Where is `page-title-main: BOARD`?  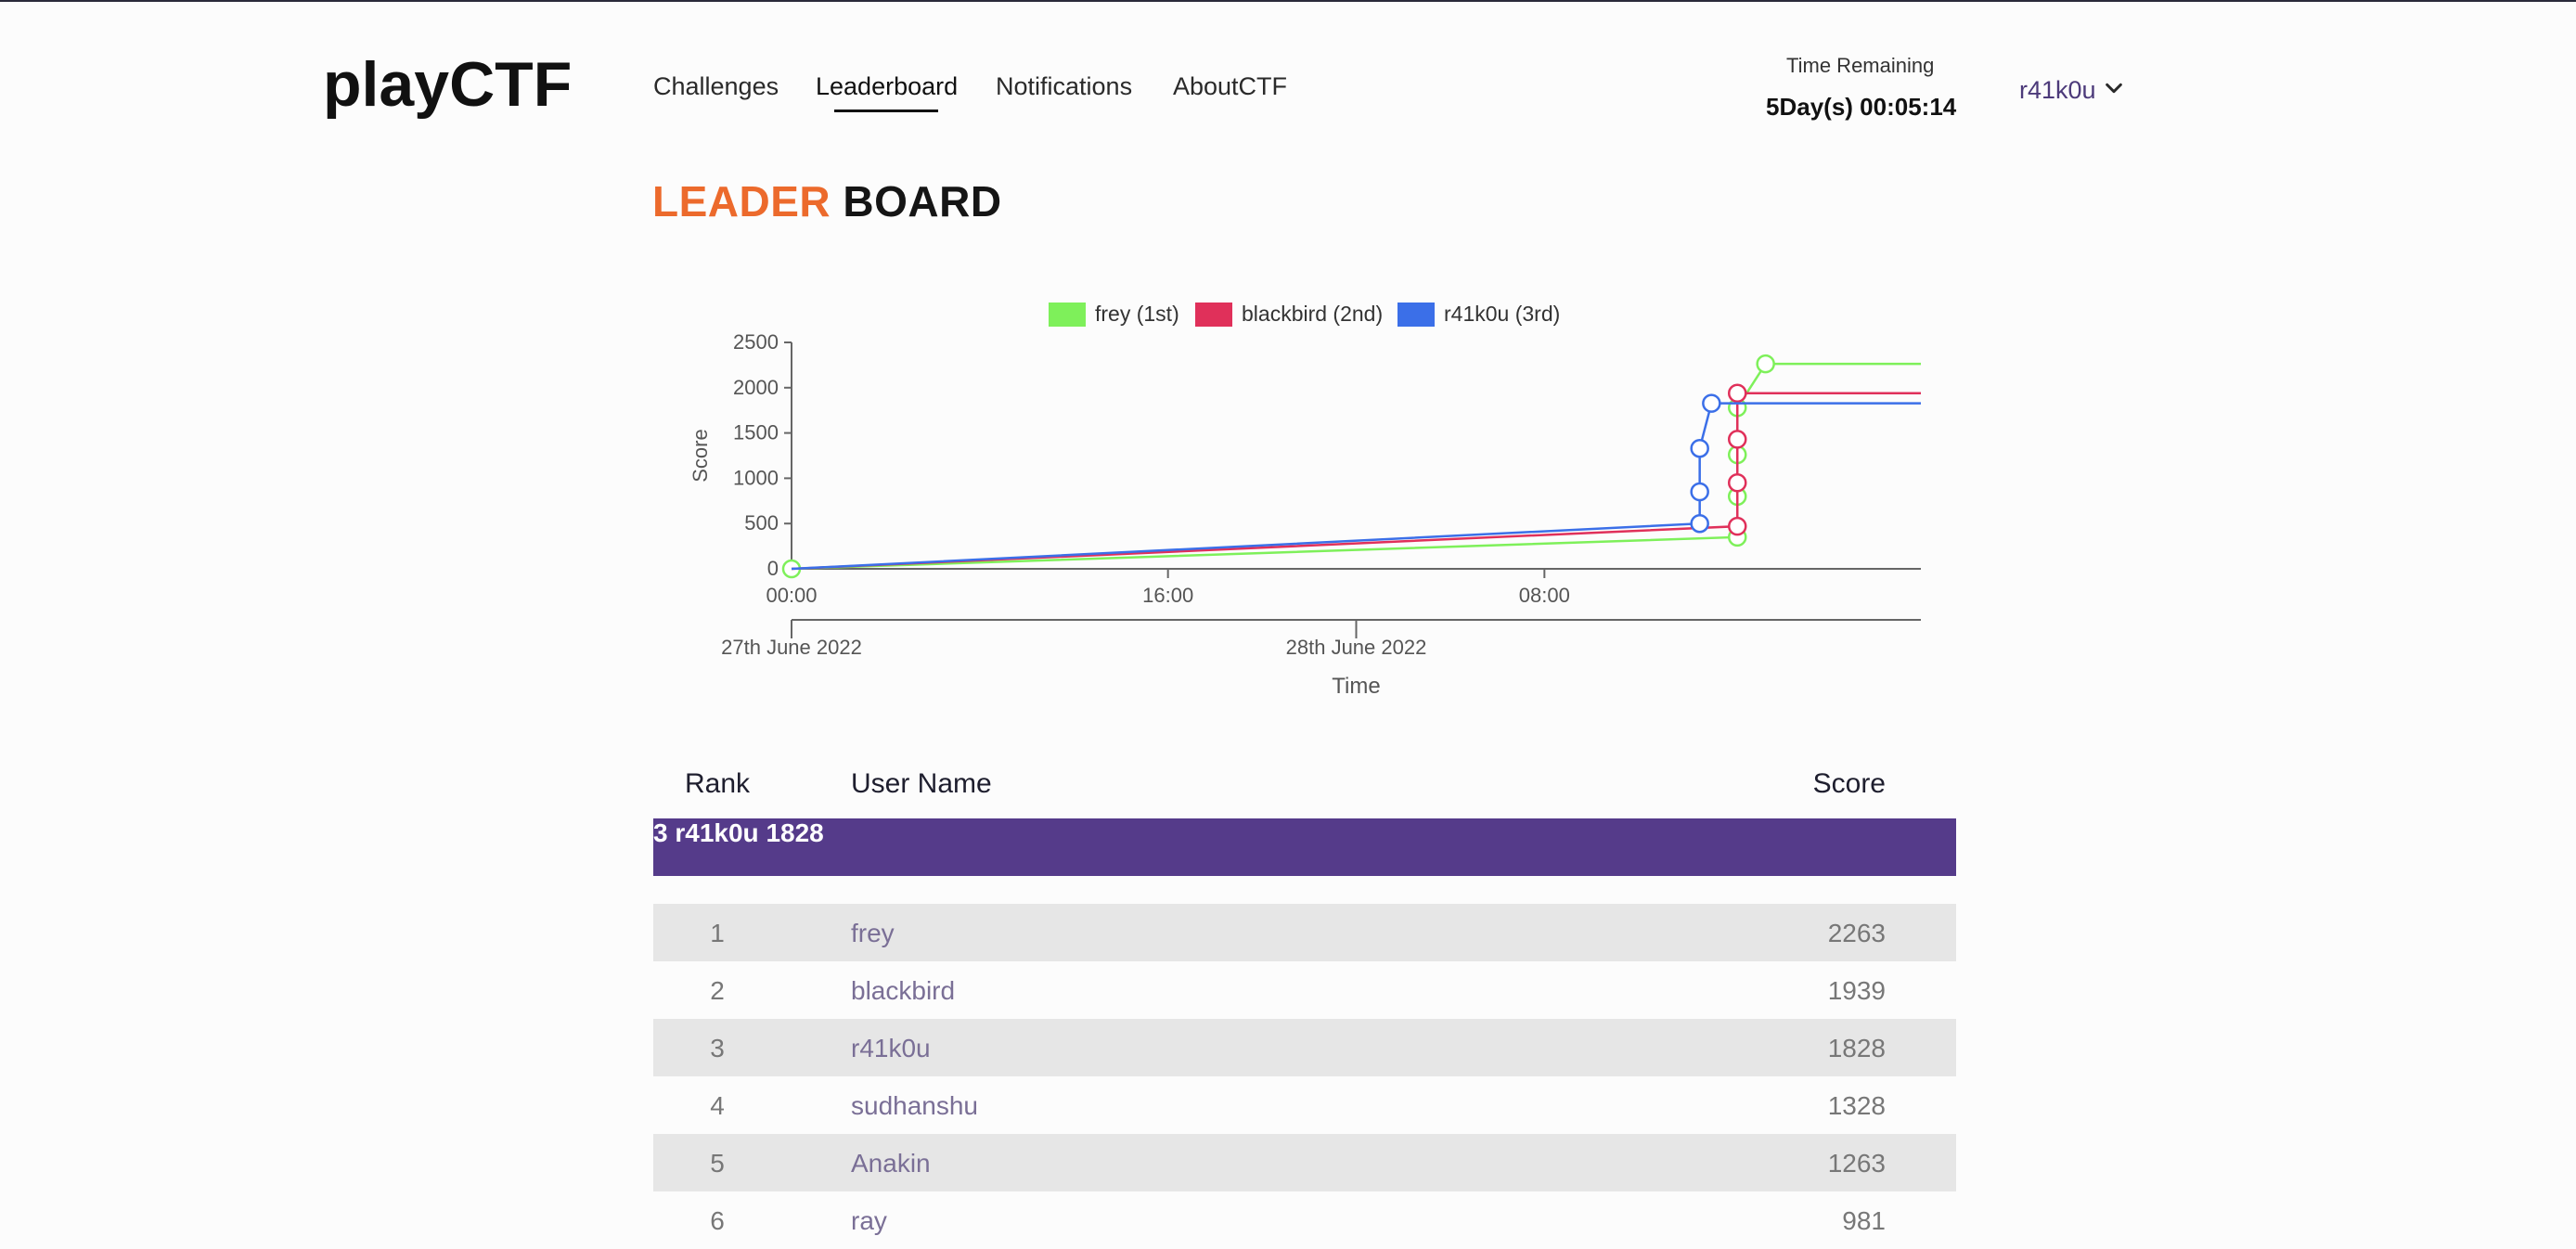 page-title-main: BOARD is located at coordinates (922, 201).